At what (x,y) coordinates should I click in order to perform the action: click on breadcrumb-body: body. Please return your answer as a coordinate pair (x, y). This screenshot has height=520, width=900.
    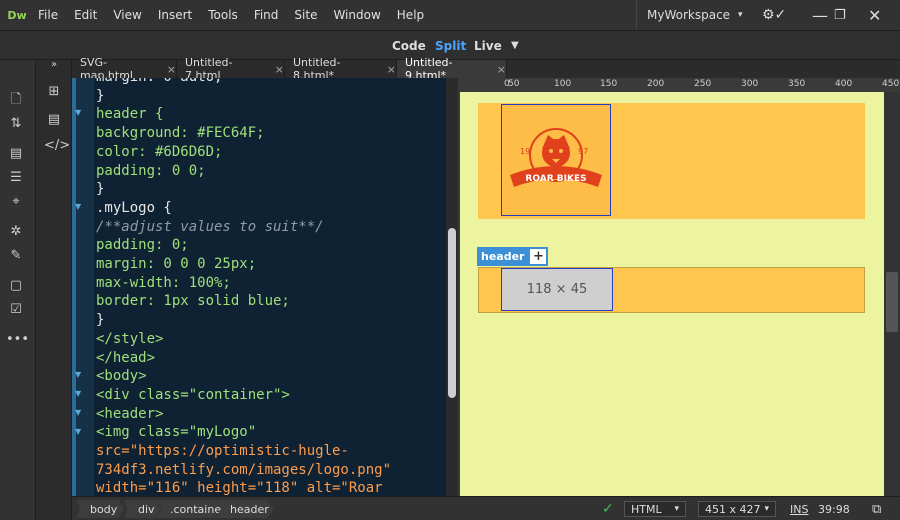
    Looking at the image, I should click on (100, 509).